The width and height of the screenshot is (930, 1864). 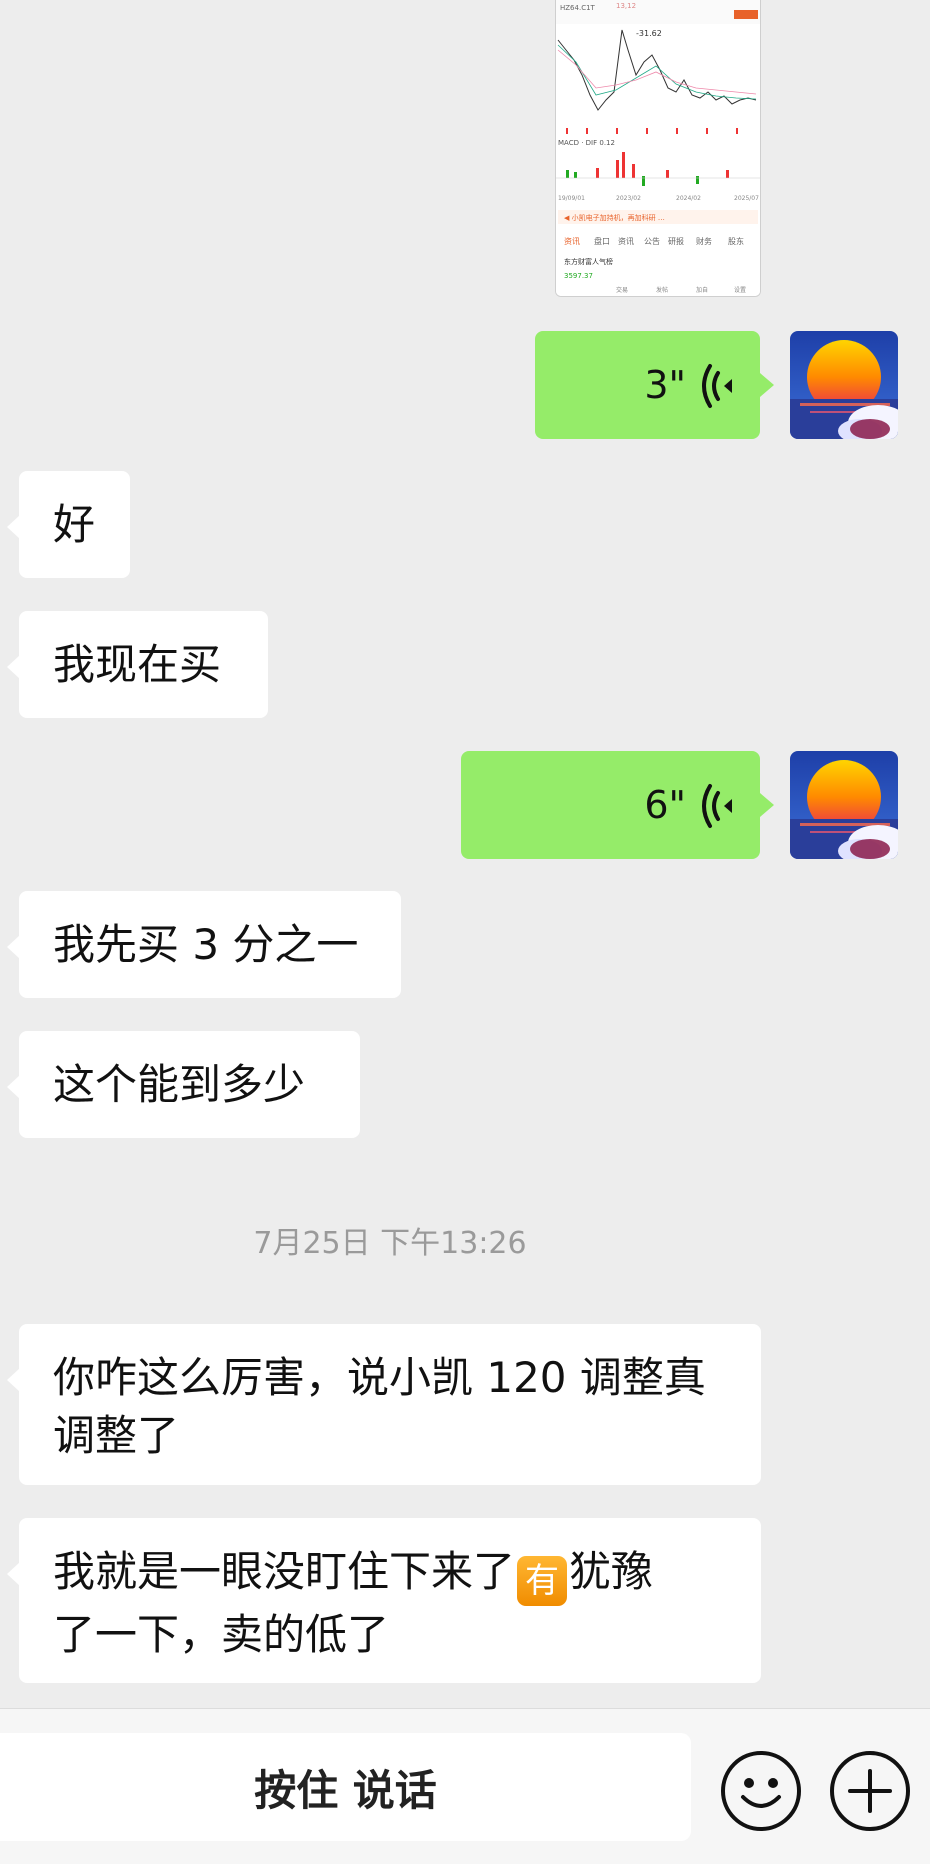 I want to click on svg-text: 13,12, so click(x=626, y=6).